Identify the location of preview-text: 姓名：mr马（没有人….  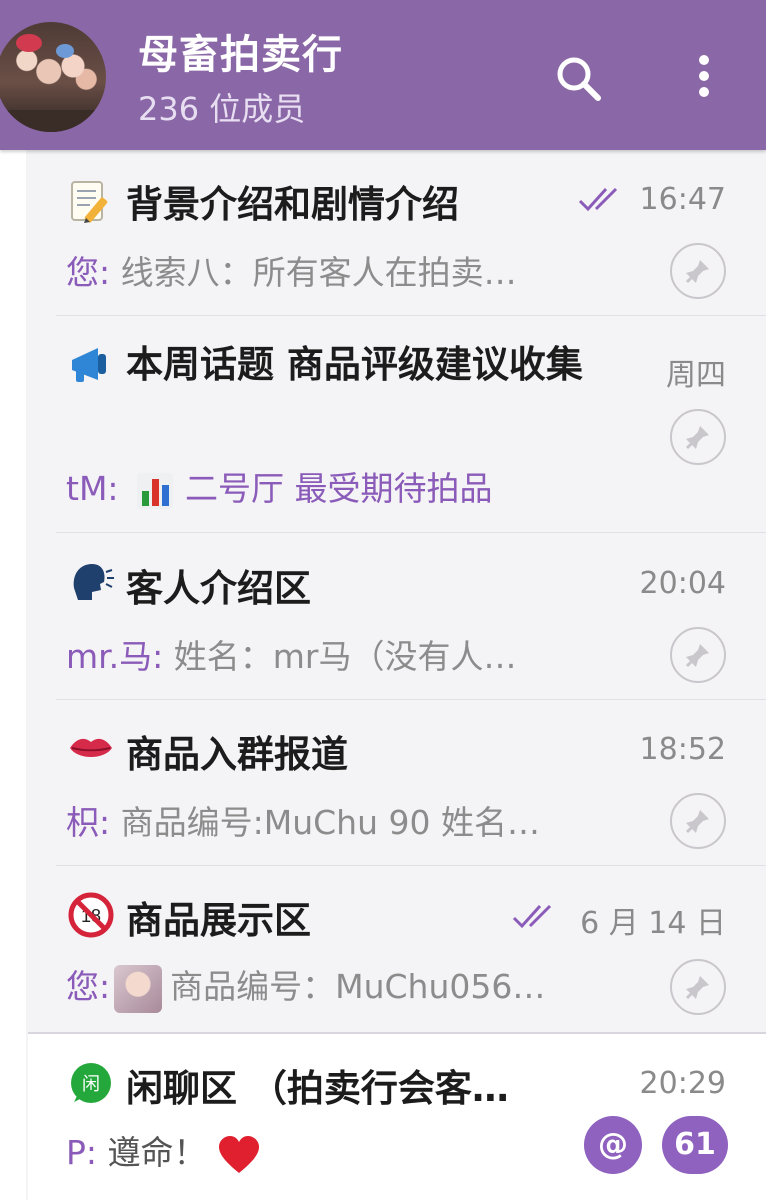
(340, 656).